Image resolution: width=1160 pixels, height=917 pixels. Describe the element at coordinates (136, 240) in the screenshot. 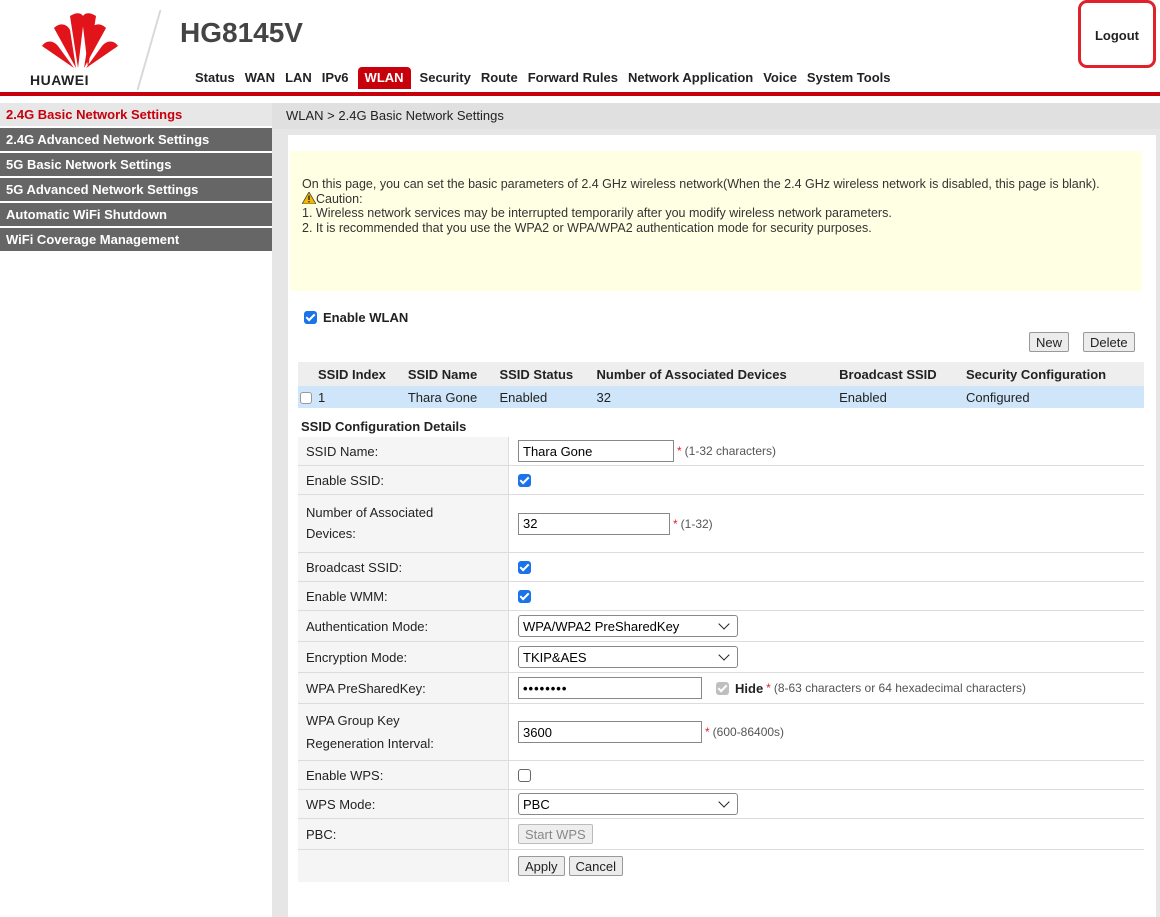

I see `sidebar-item-wifi-coverage: WiFi Coverage Management` at that location.